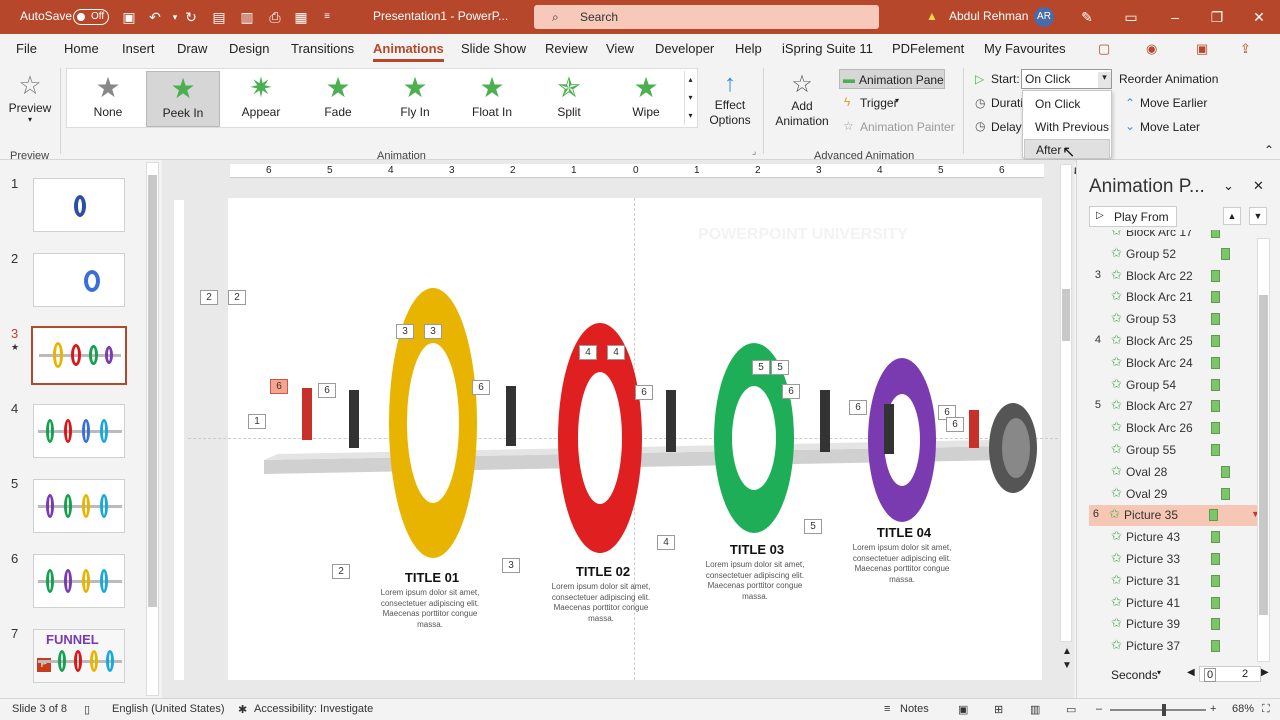 The height and width of the screenshot is (720, 1280). What do you see at coordinates (192, 48) in the screenshot?
I see `tab-draw: Draw` at bounding box center [192, 48].